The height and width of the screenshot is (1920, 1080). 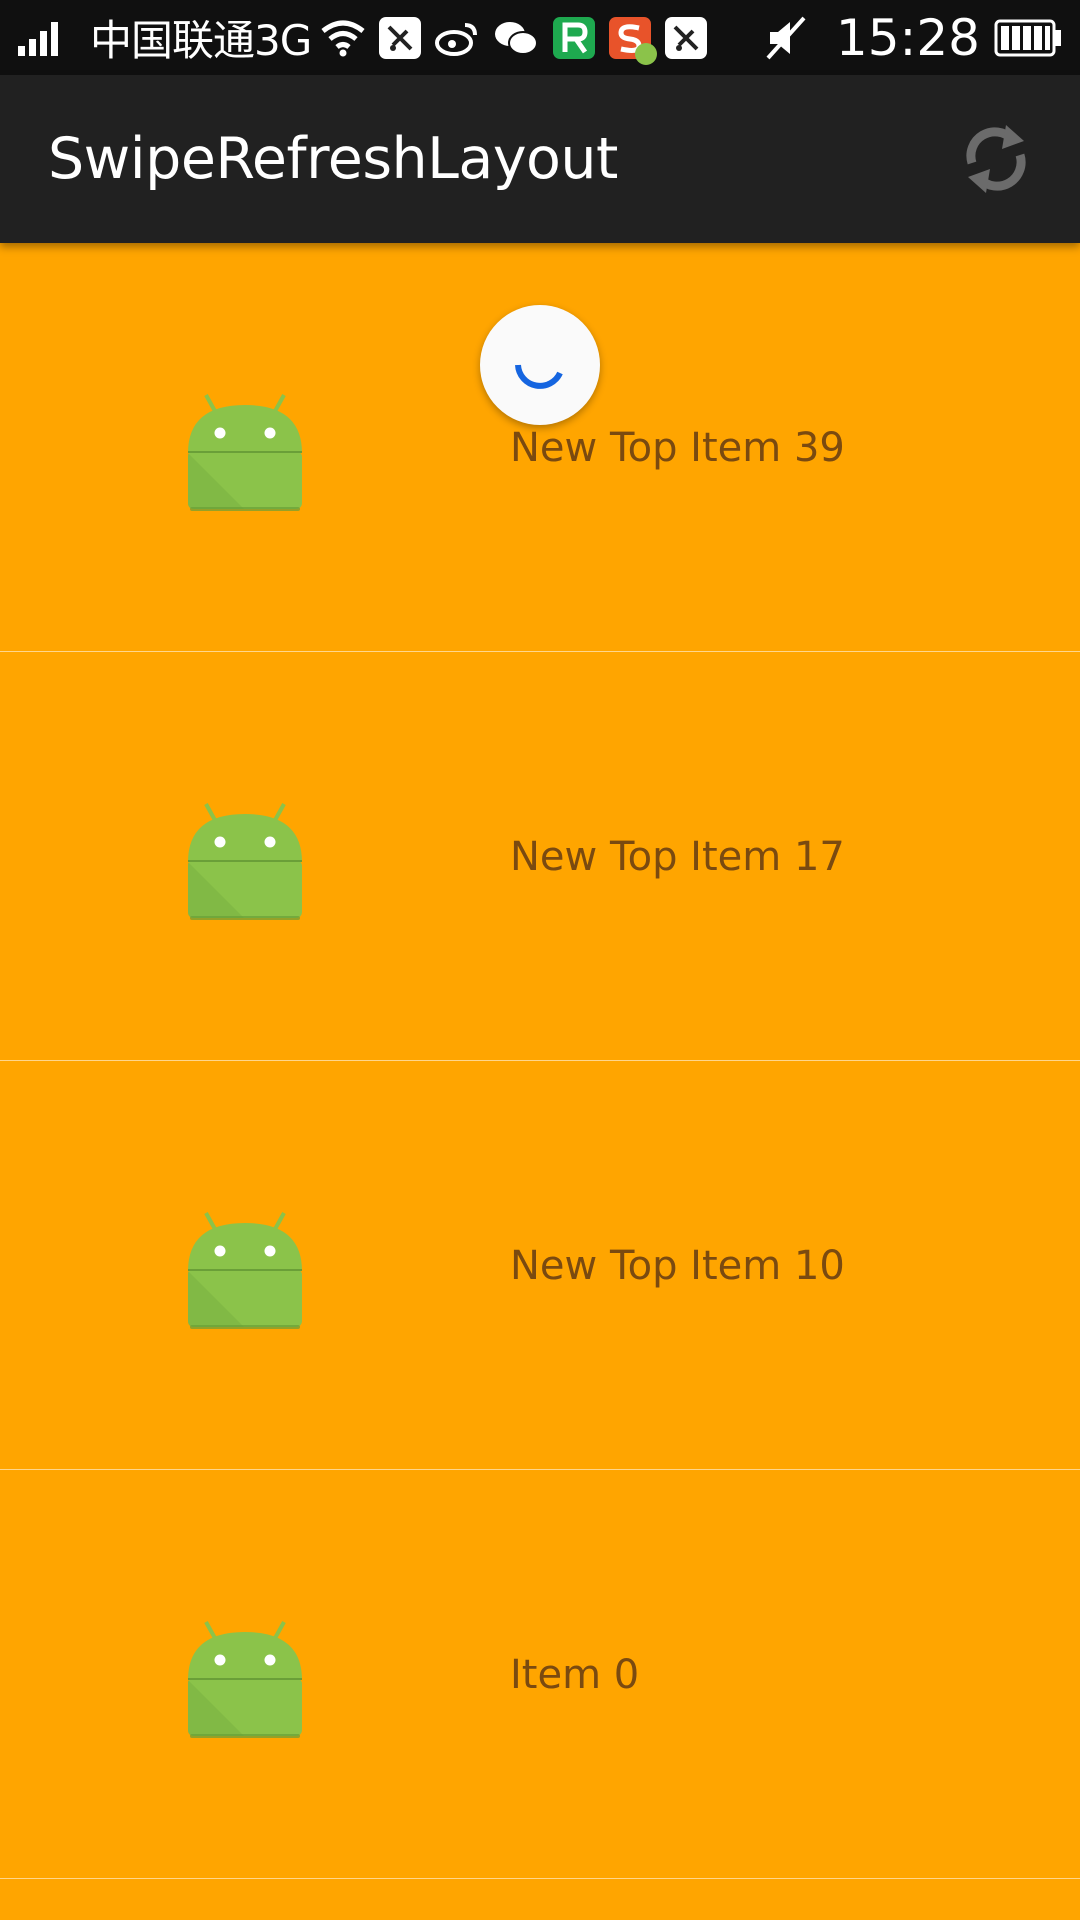 I want to click on app-bar: SwipeRefreshLayout, so click(x=540, y=159).